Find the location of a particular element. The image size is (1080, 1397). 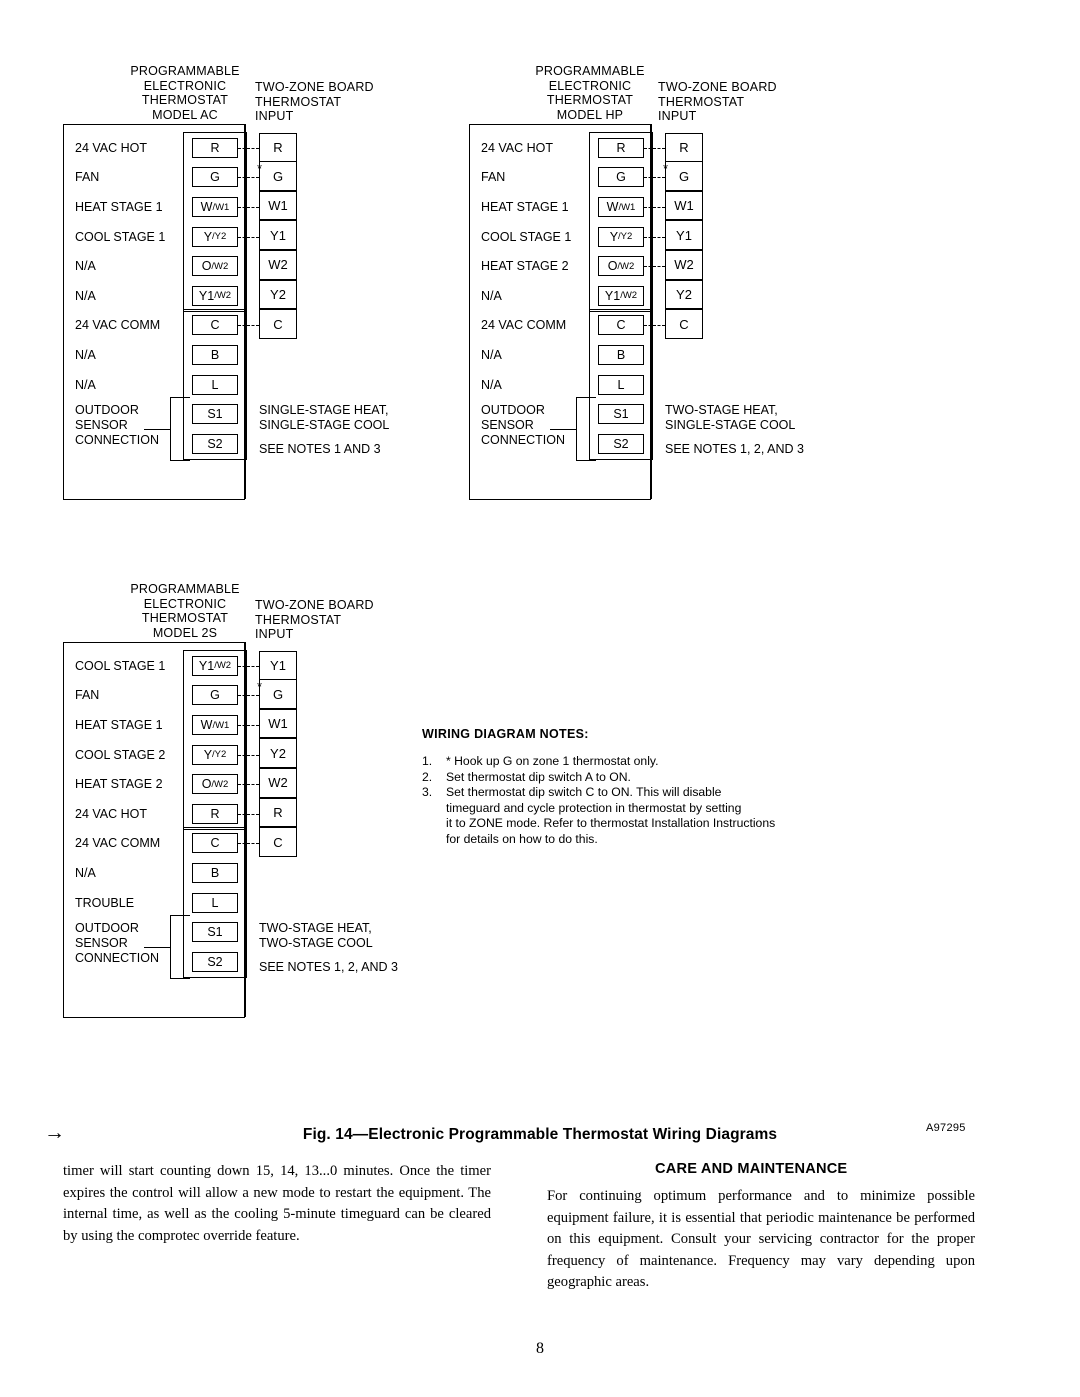

row-label-model-2s-8: TROUBLE is located at coordinates (105, 902).